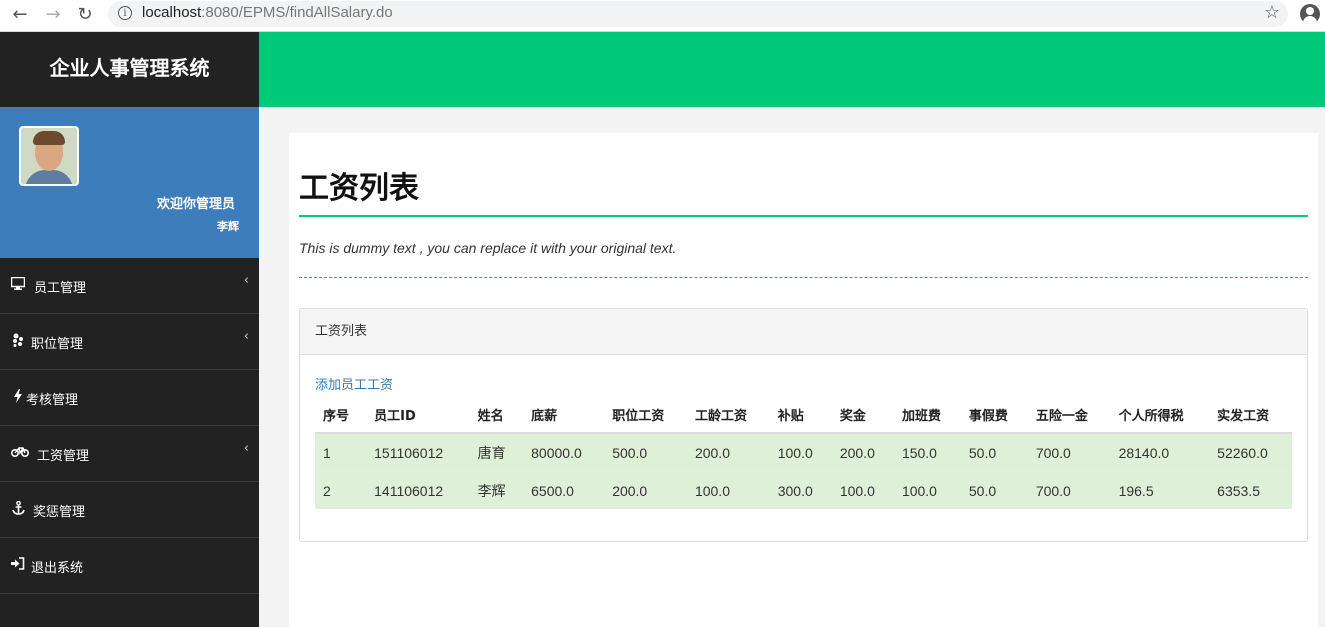 This screenshot has width=1325, height=627. Describe the element at coordinates (418, 415) in the screenshot. I see `col-header: 员工ID` at that location.